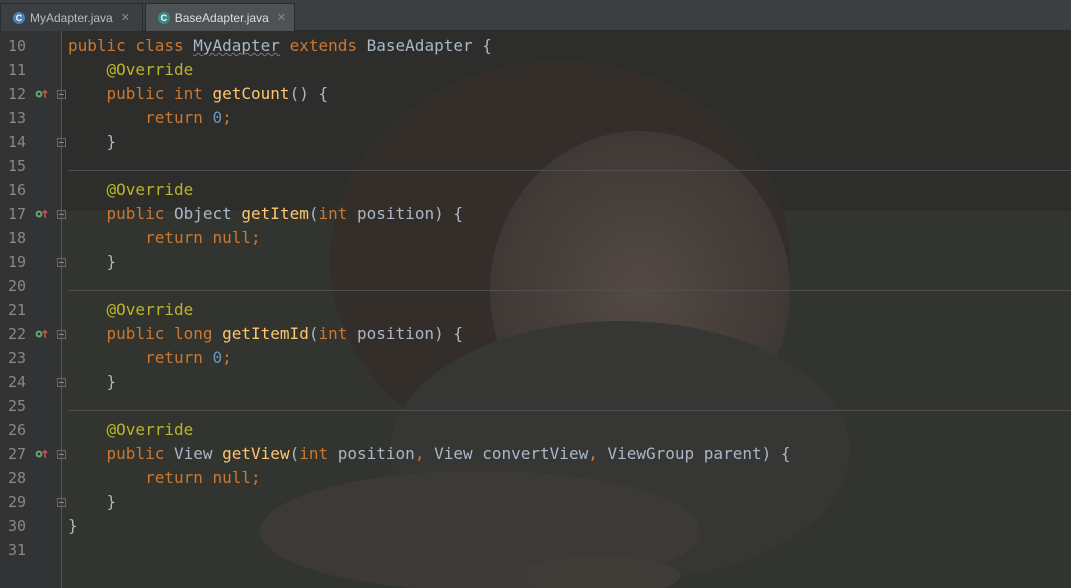  Describe the element at coordinates (535, 238) in the screenshot. I see `code-line: 18 return null;` at that location.